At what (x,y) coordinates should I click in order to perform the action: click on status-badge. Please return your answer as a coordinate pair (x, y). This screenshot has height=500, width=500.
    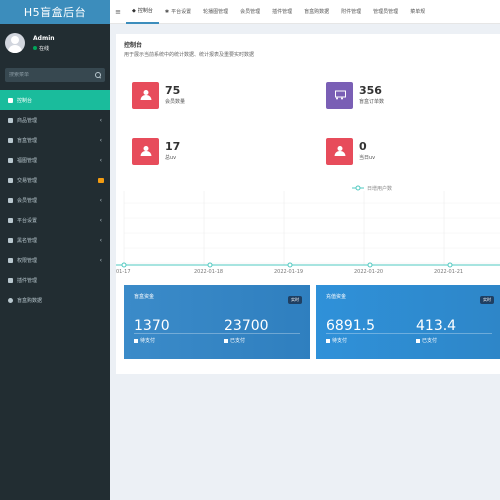
    Looking at the image, I should click on (101, 180).